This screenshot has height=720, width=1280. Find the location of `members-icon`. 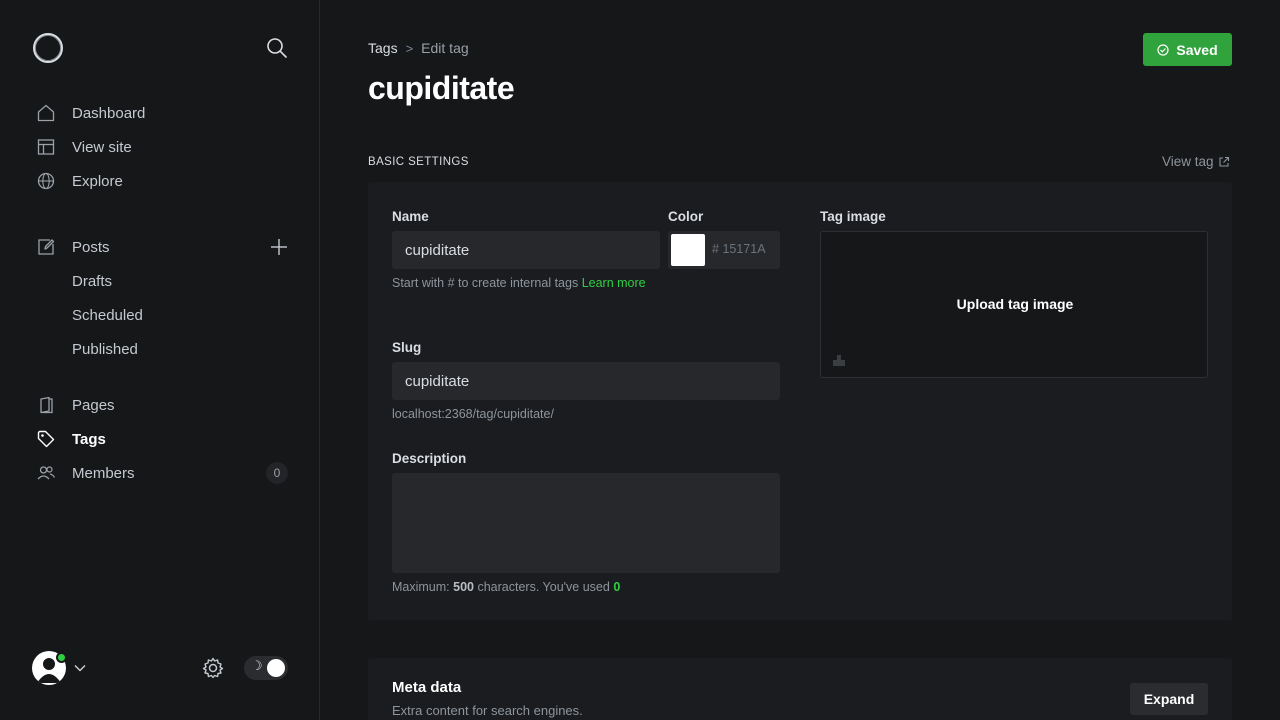

members-icon is located at coordinates (46, 473).